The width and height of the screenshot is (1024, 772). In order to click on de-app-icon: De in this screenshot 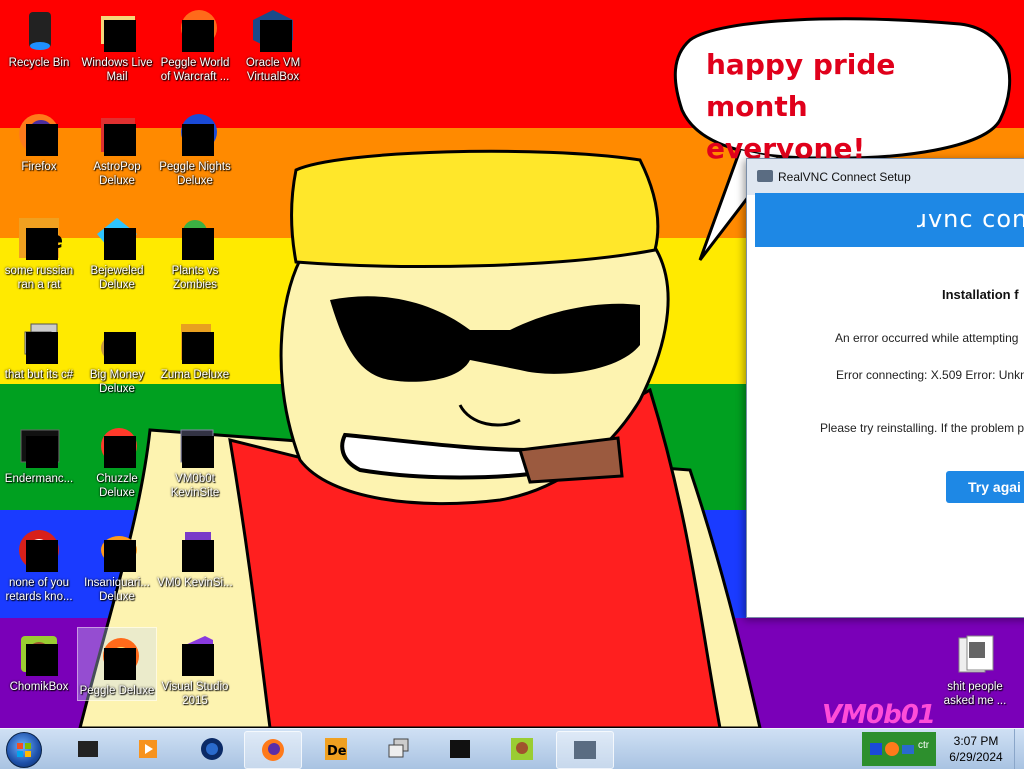, I will do `click(39, 238)`.